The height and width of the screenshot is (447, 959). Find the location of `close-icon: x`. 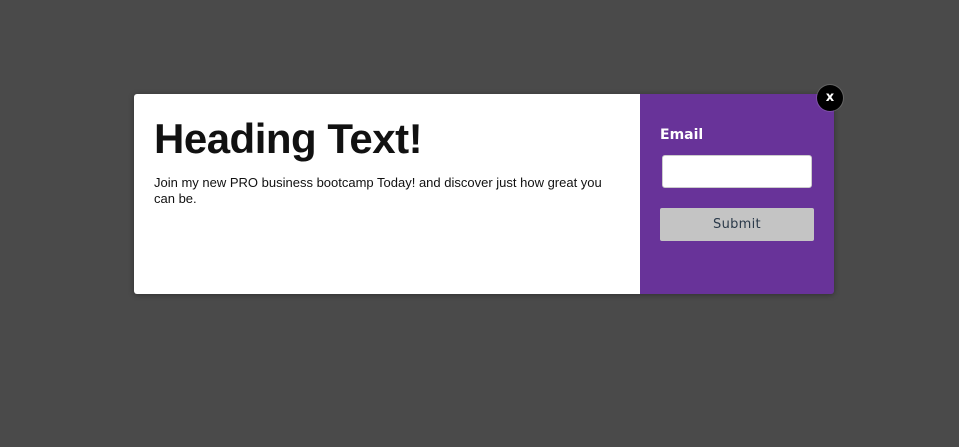

close-icon: x is located at coordinates (830, 97).